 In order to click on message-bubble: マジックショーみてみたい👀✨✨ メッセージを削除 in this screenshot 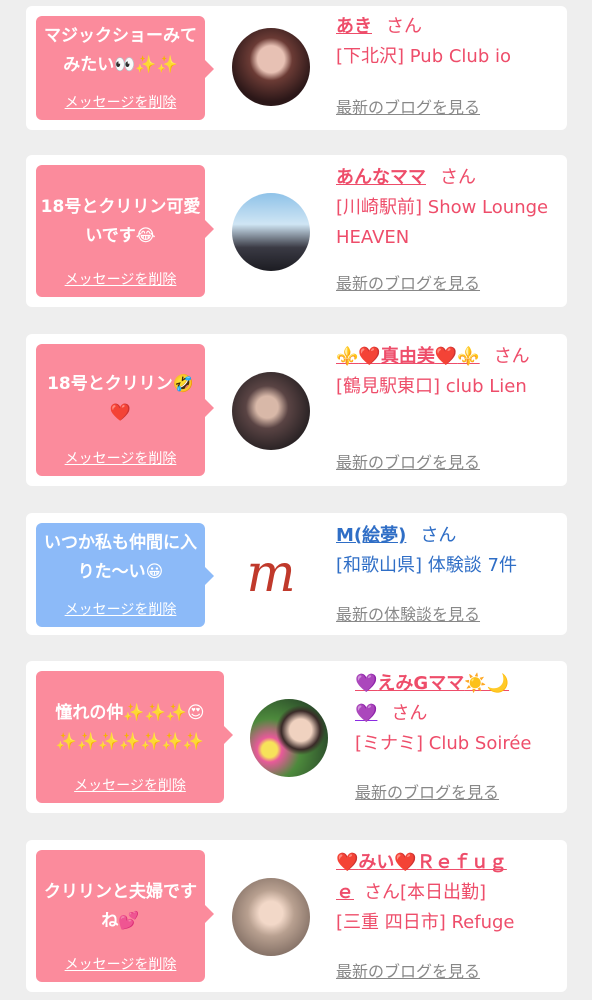, I will do `click(125, 68)`.